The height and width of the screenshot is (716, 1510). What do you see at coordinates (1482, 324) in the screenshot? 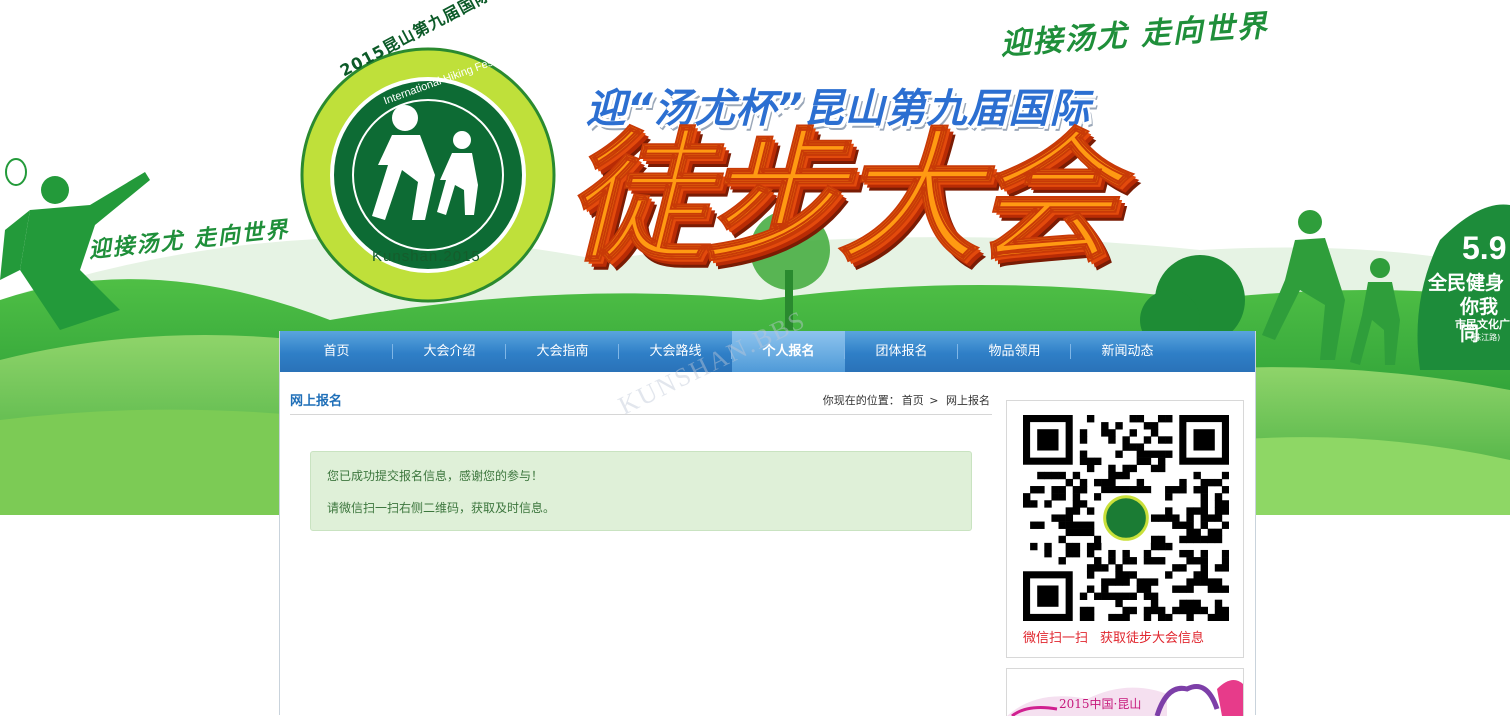
I see `event-promo-line3: 市民文化广` at bounding box center [1482, 324].